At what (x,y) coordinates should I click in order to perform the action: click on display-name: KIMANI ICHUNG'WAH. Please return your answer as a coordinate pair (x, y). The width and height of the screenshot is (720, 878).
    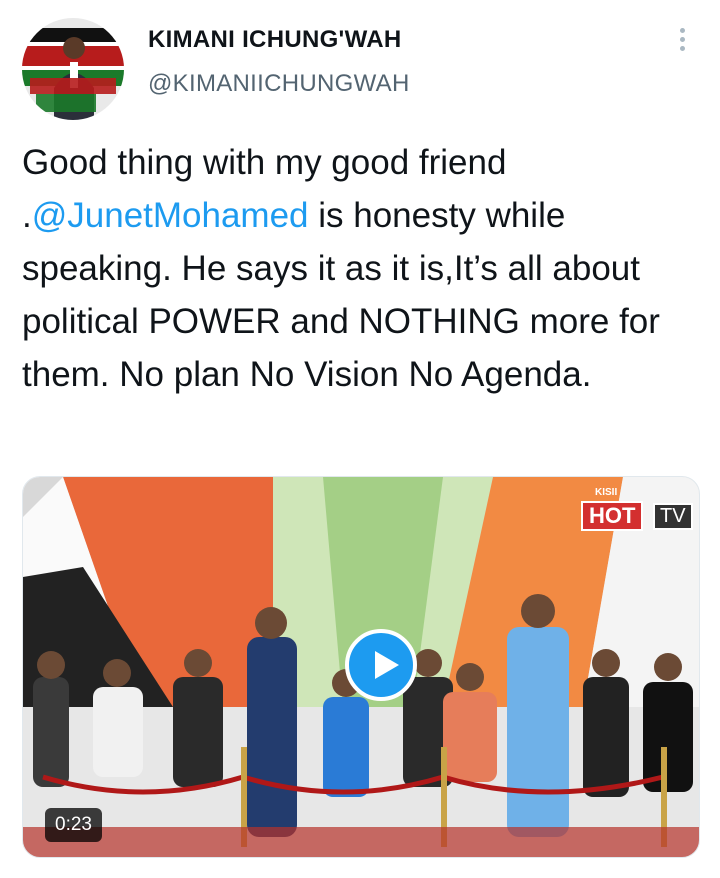
    Looking at the image, I should click on (274, 40).